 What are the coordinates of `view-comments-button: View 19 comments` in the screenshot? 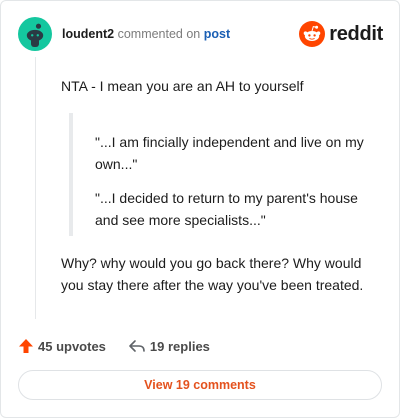 It's located at (200, 385).